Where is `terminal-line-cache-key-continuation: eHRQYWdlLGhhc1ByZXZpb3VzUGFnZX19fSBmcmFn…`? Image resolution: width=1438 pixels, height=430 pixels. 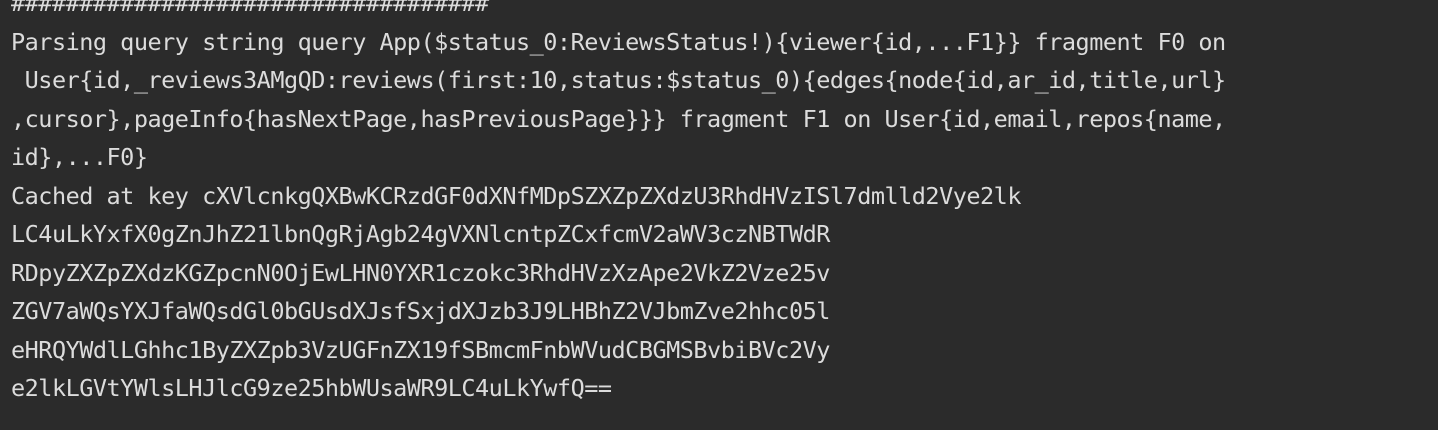
terminal-line-cache-key-continuation: eHRQYWdlLGhhc1ByZXZpb3VzUGFnZX19fSBmcmFn… is located at coordinates (420, 349).